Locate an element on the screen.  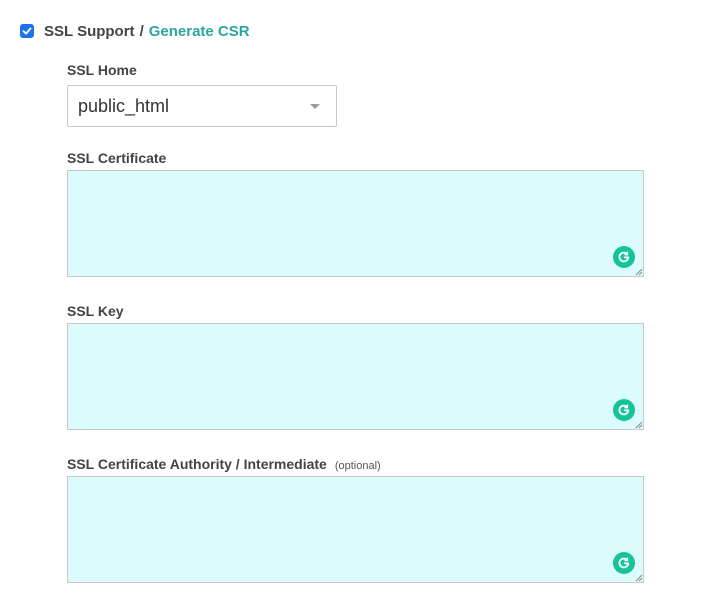
ssl-key-textarea is located at coordinates (355, 376).